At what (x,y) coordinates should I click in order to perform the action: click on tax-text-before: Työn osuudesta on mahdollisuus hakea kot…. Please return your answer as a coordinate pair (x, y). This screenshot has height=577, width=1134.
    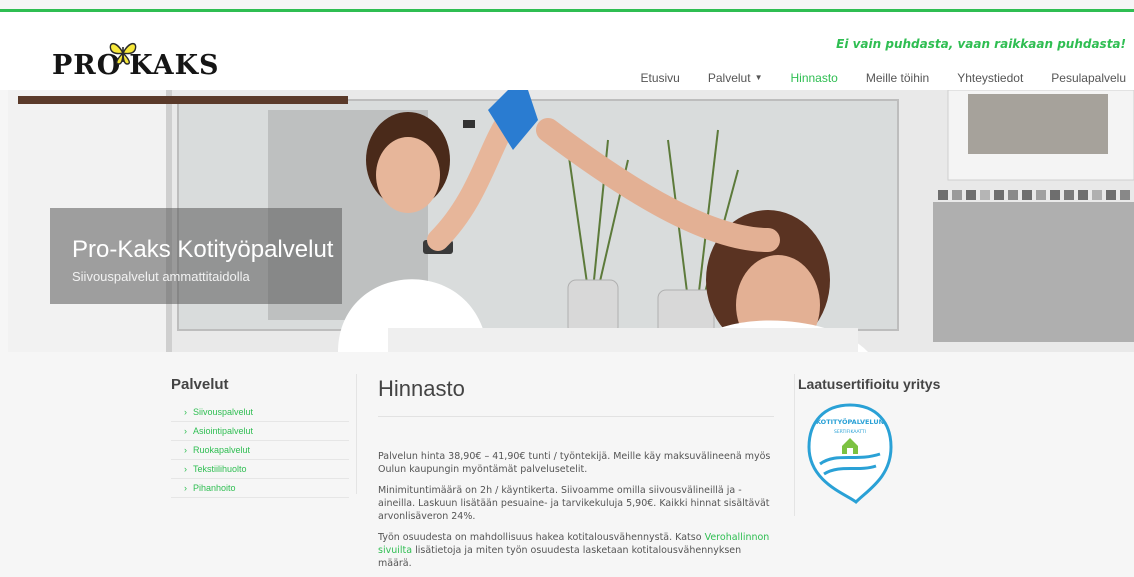
    Looking at the image, I should click on (540, 537).